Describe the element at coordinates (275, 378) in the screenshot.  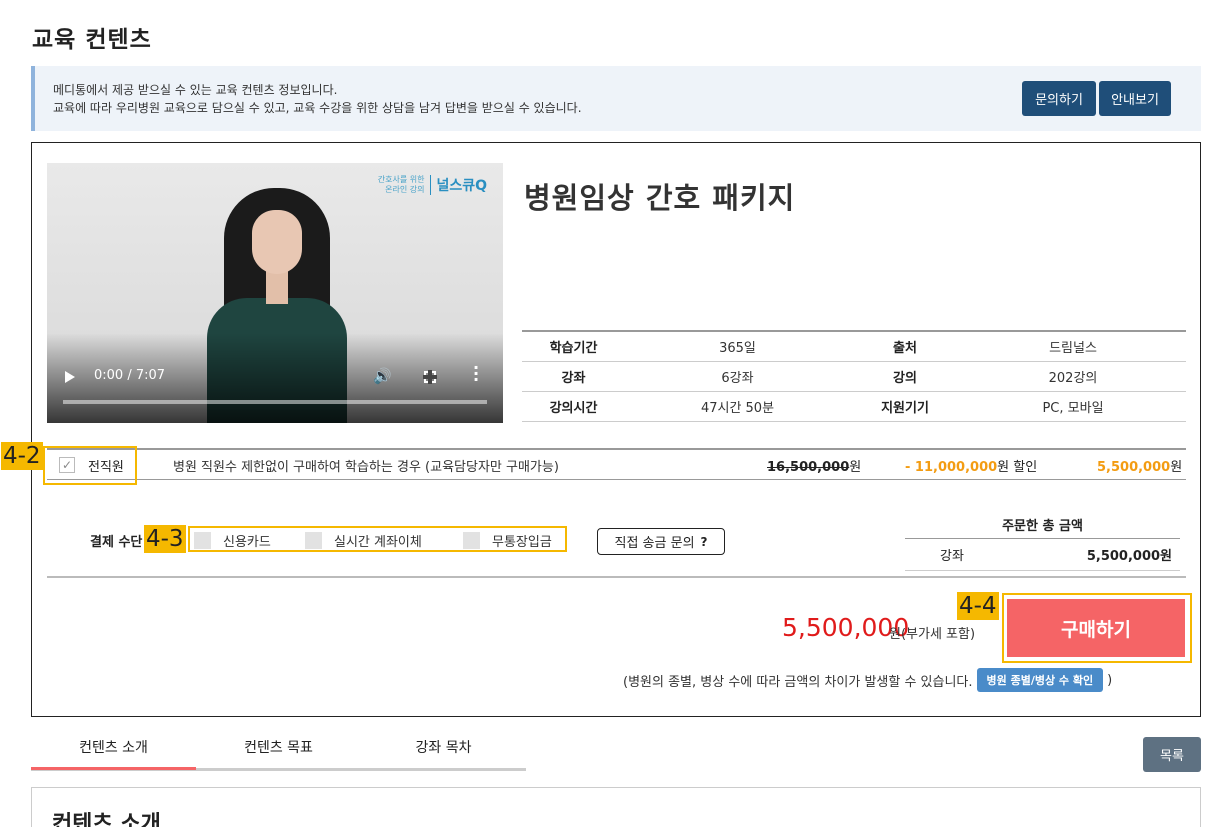
I see `video-controls: 0:00 / 7:07 🔊 · · ·` at that location.